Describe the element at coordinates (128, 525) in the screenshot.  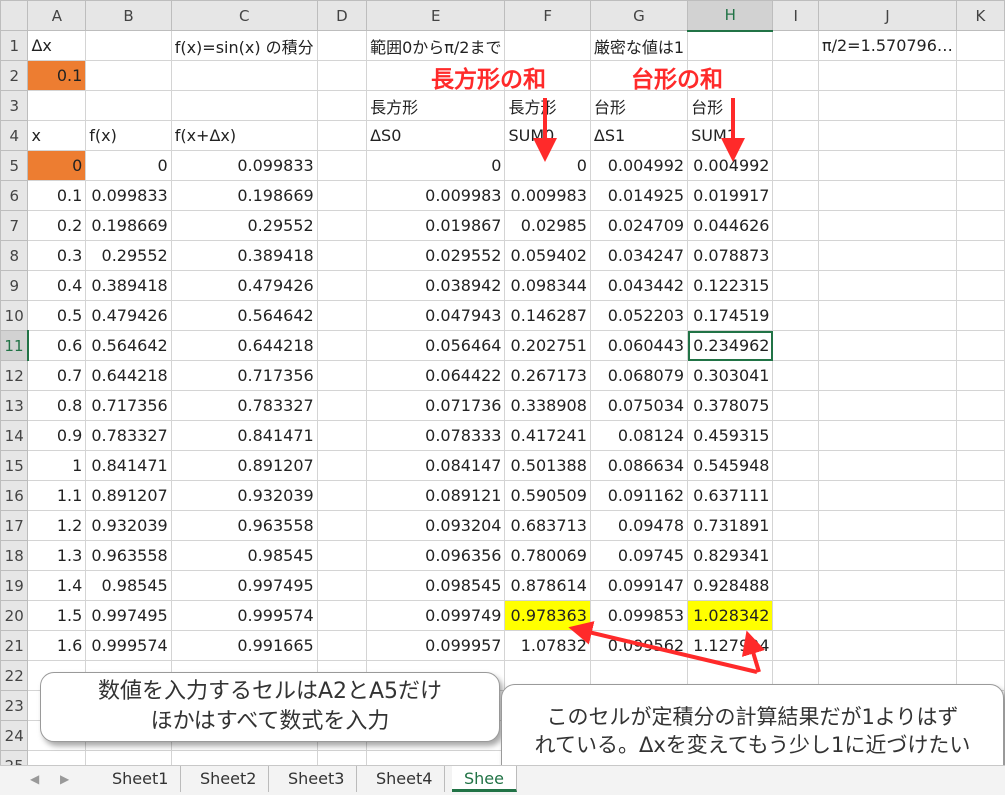
I see `cell-B17: 0.932039` at that location.